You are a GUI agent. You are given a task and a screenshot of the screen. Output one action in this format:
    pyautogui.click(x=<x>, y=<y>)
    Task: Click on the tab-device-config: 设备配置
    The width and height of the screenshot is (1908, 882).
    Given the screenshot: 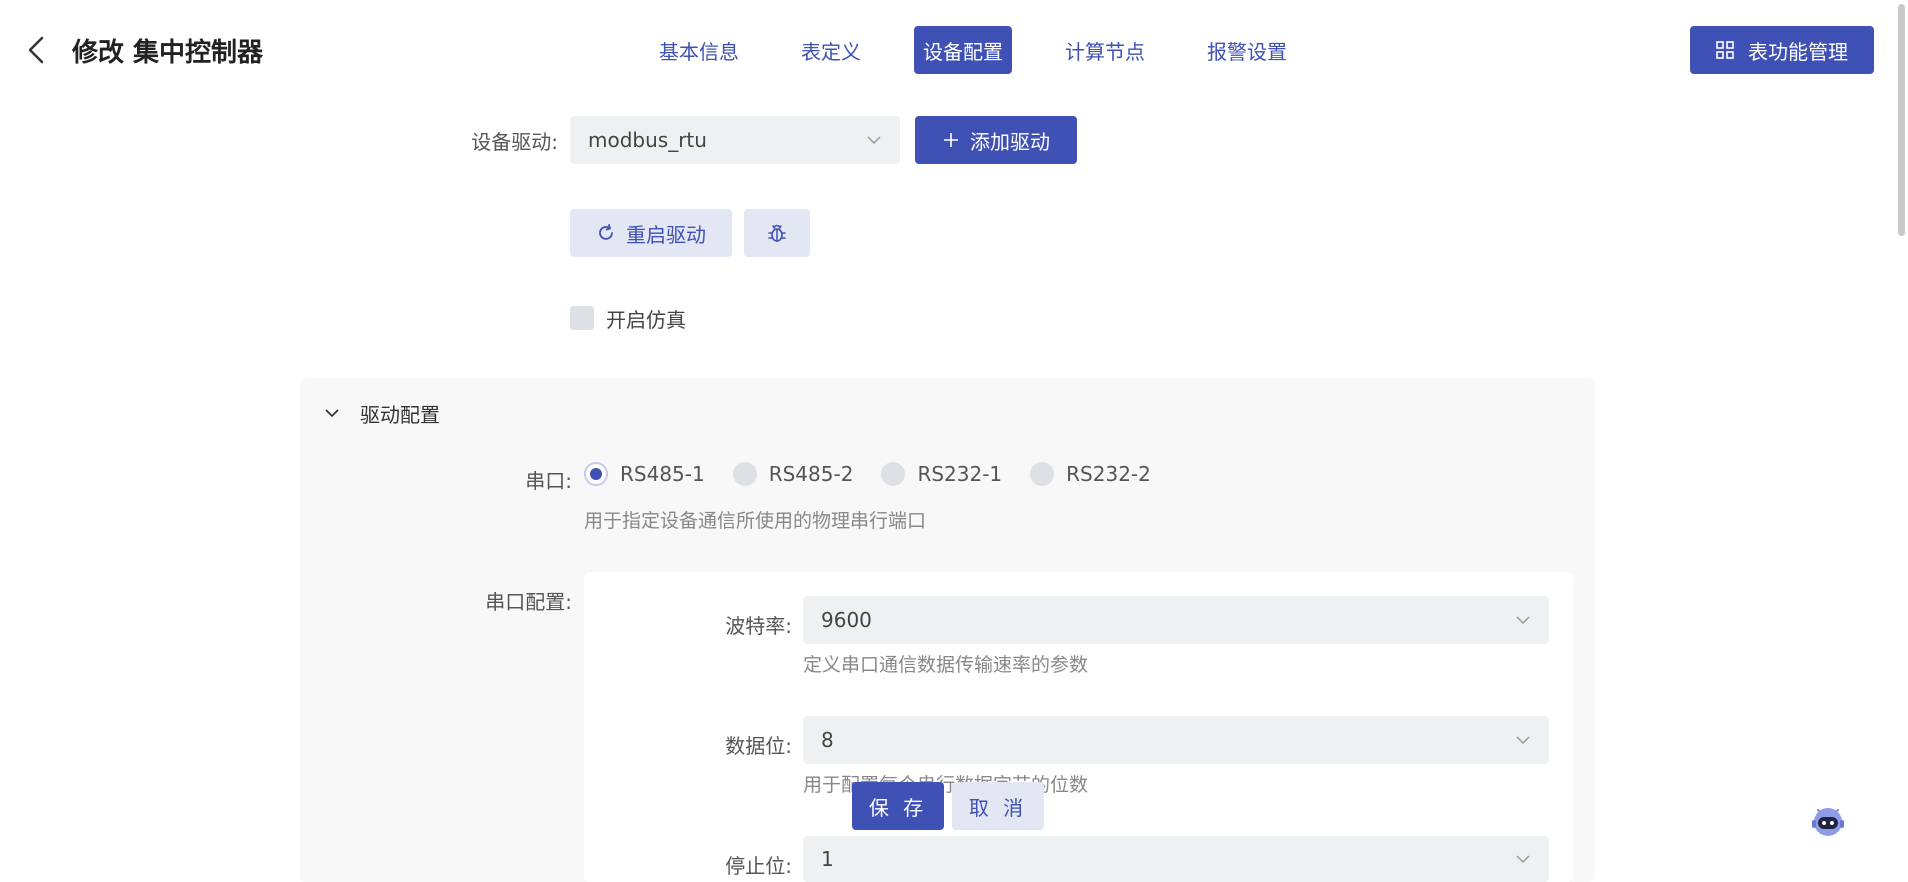 What is the action you would take?
    pyautogui.click(x=963, y=50)
    